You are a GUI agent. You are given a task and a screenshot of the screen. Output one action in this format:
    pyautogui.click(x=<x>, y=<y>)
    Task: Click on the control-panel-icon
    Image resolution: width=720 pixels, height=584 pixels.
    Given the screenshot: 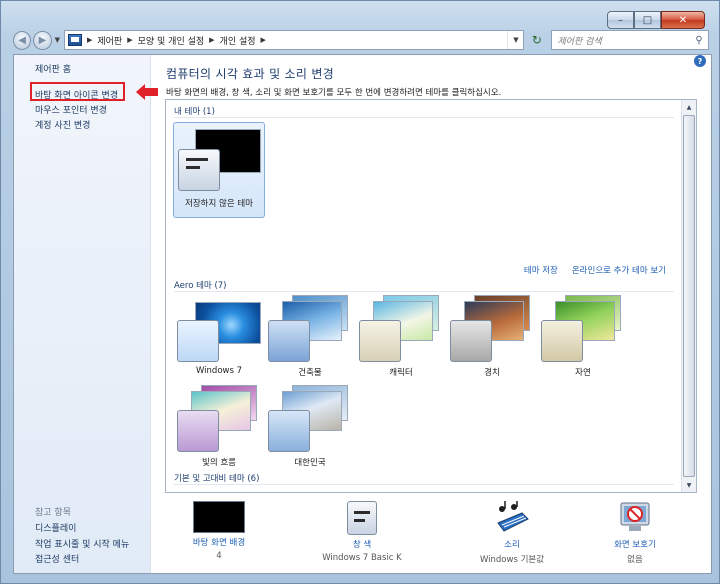 What is the action you would take?
    pyautogui.click(x=74, y=40)
    